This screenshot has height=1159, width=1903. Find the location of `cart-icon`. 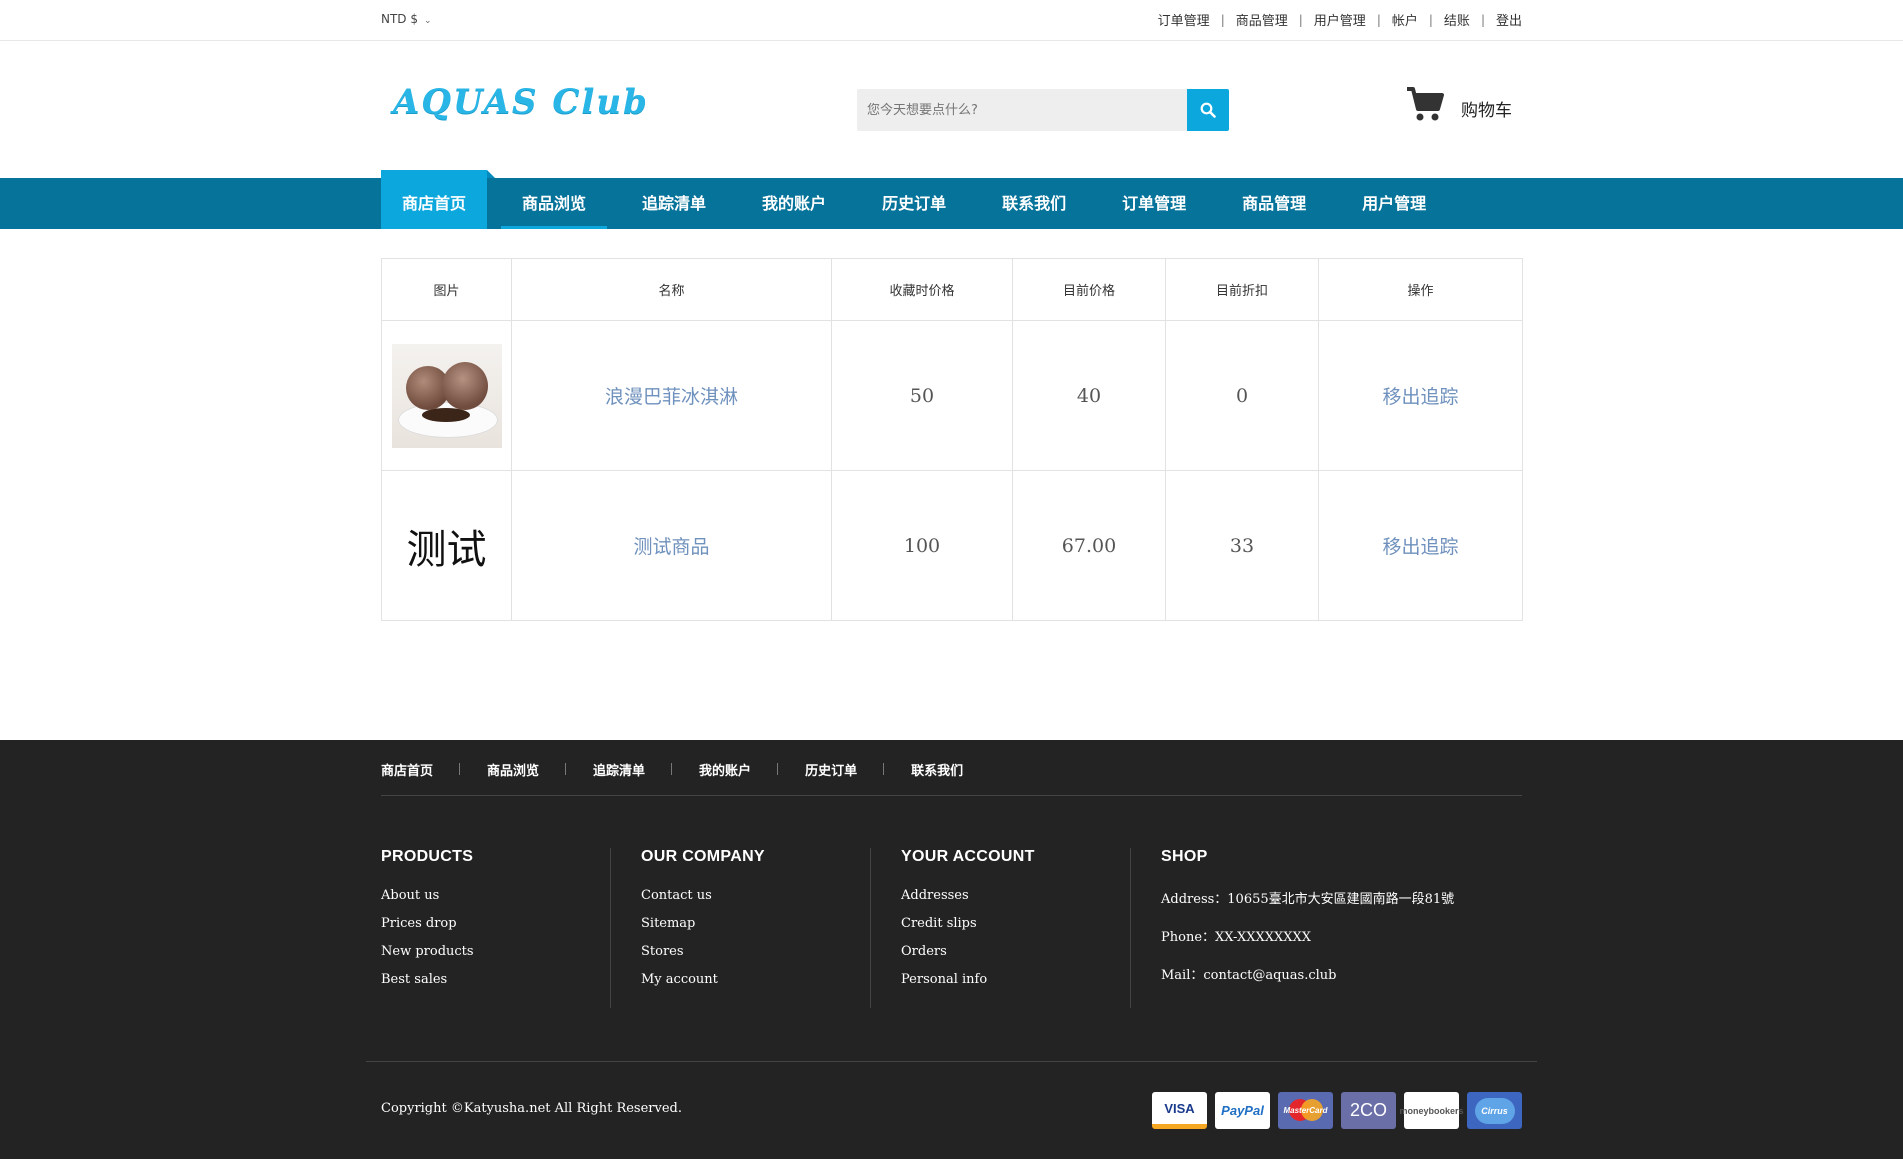

cart-icon is located at coordinates (1425, 104).